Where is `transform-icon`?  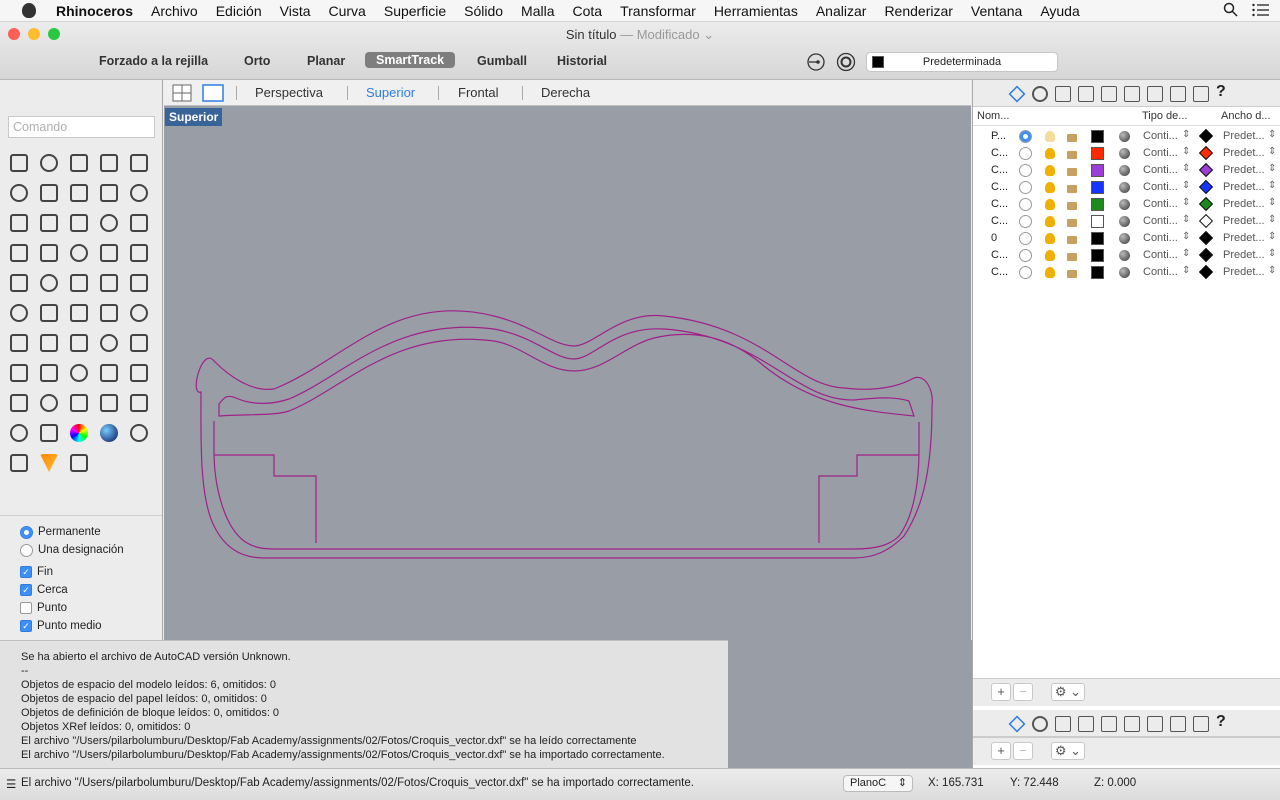
transform-icon is located at coordinates (79, 463).